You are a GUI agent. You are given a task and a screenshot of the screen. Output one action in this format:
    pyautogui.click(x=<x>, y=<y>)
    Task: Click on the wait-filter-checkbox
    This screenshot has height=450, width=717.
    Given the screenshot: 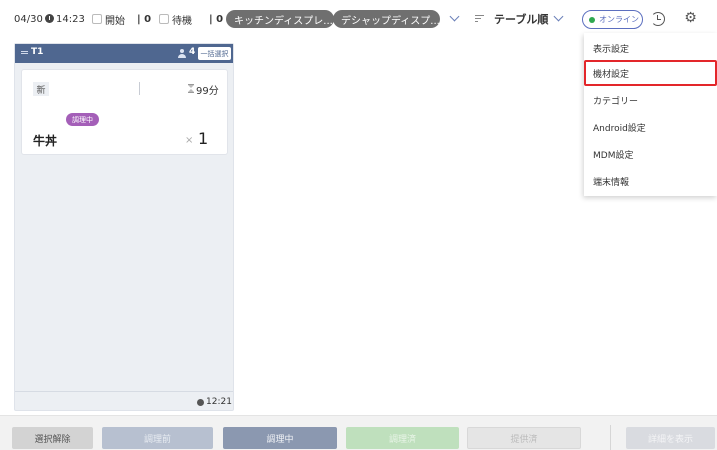 What is the action you would take?
    pyautogui.click(x=164, y=19)
    